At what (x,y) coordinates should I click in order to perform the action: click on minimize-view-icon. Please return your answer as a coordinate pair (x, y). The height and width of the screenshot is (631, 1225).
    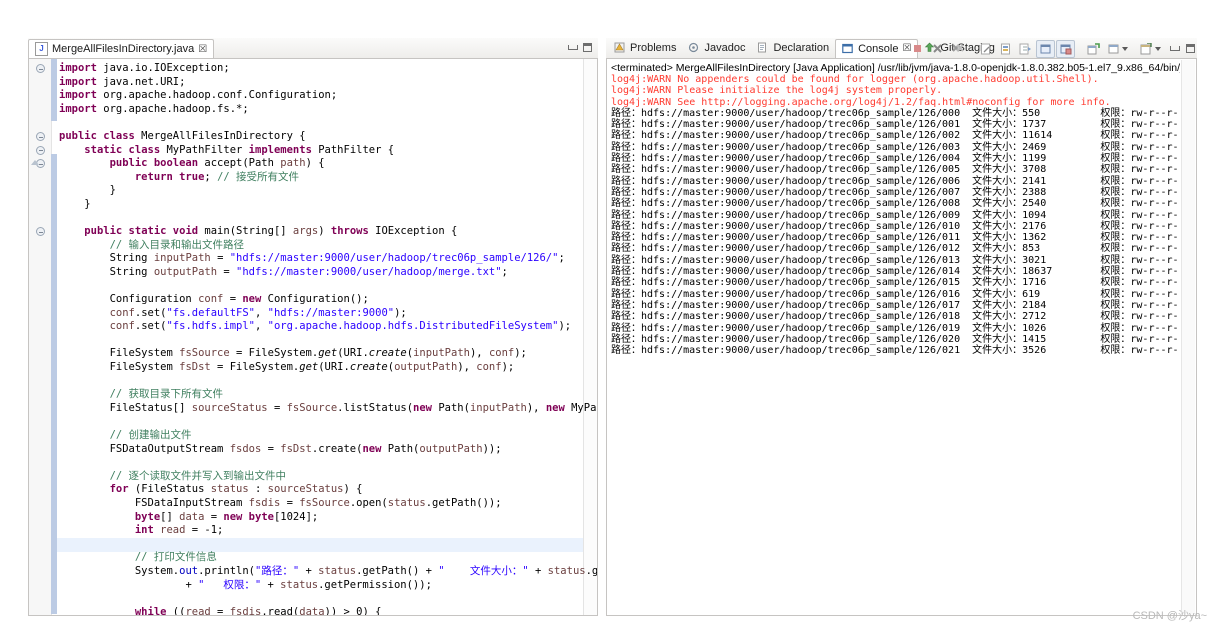
    Looking at the image, I should click on (573, 47).